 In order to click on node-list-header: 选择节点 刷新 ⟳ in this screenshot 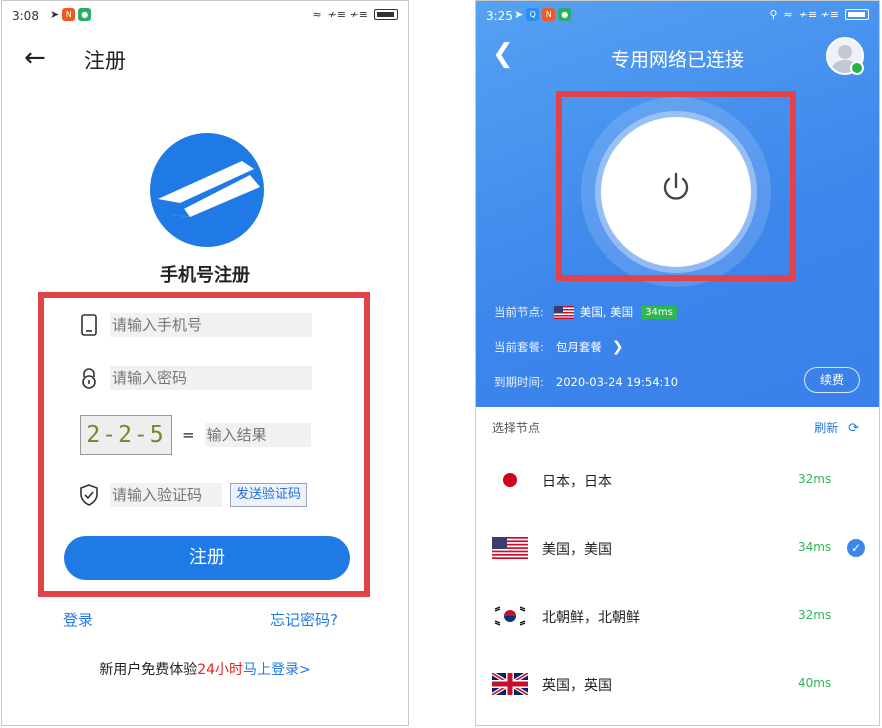, I will do `click(678, 427)`.